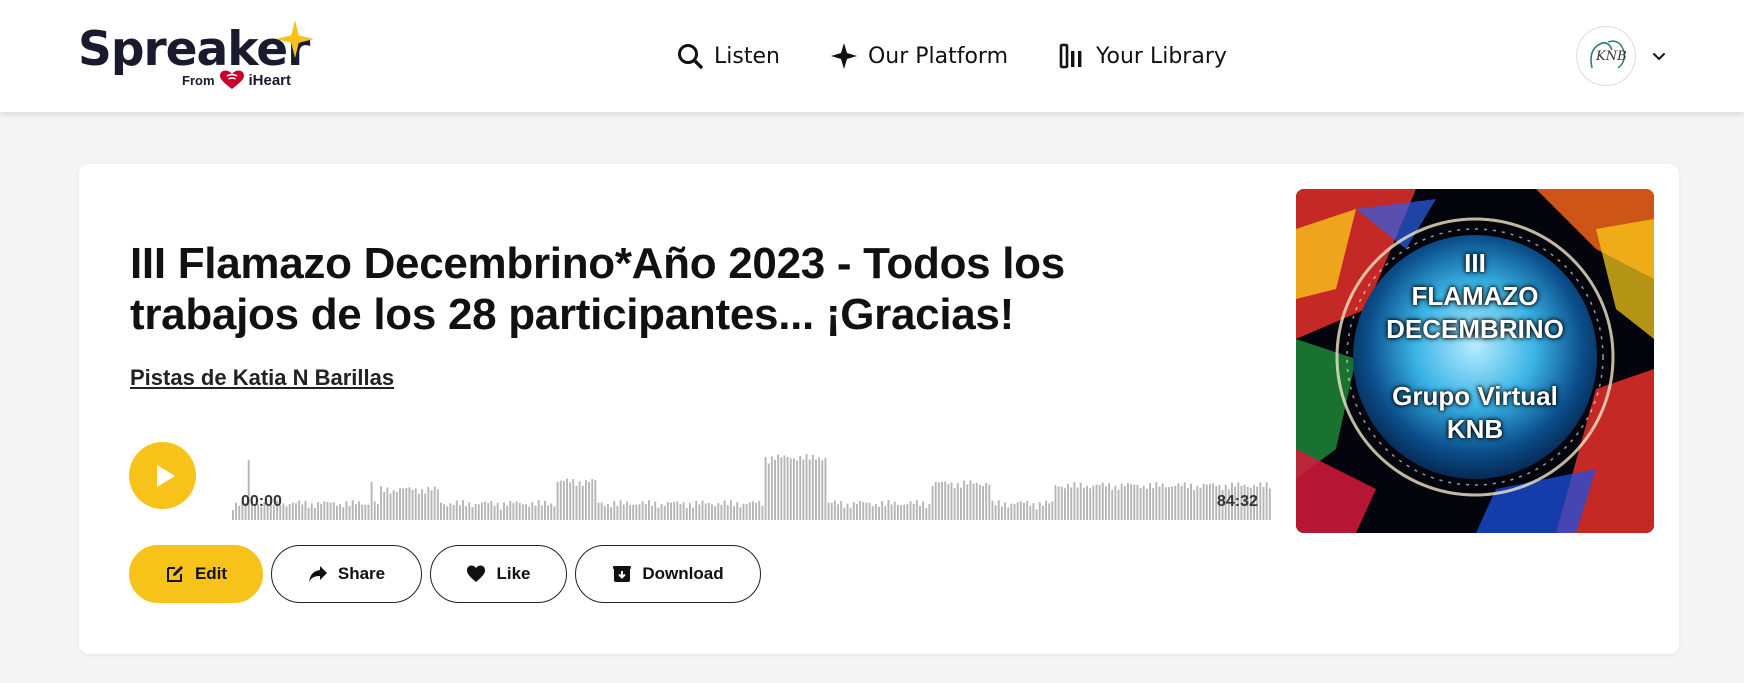 This screenshot has height=683, width=1744. What do you see at coordinates (1621, 56) in the screenshot?
I see `user-menu: KNB` at bounding box center [1621, 56].